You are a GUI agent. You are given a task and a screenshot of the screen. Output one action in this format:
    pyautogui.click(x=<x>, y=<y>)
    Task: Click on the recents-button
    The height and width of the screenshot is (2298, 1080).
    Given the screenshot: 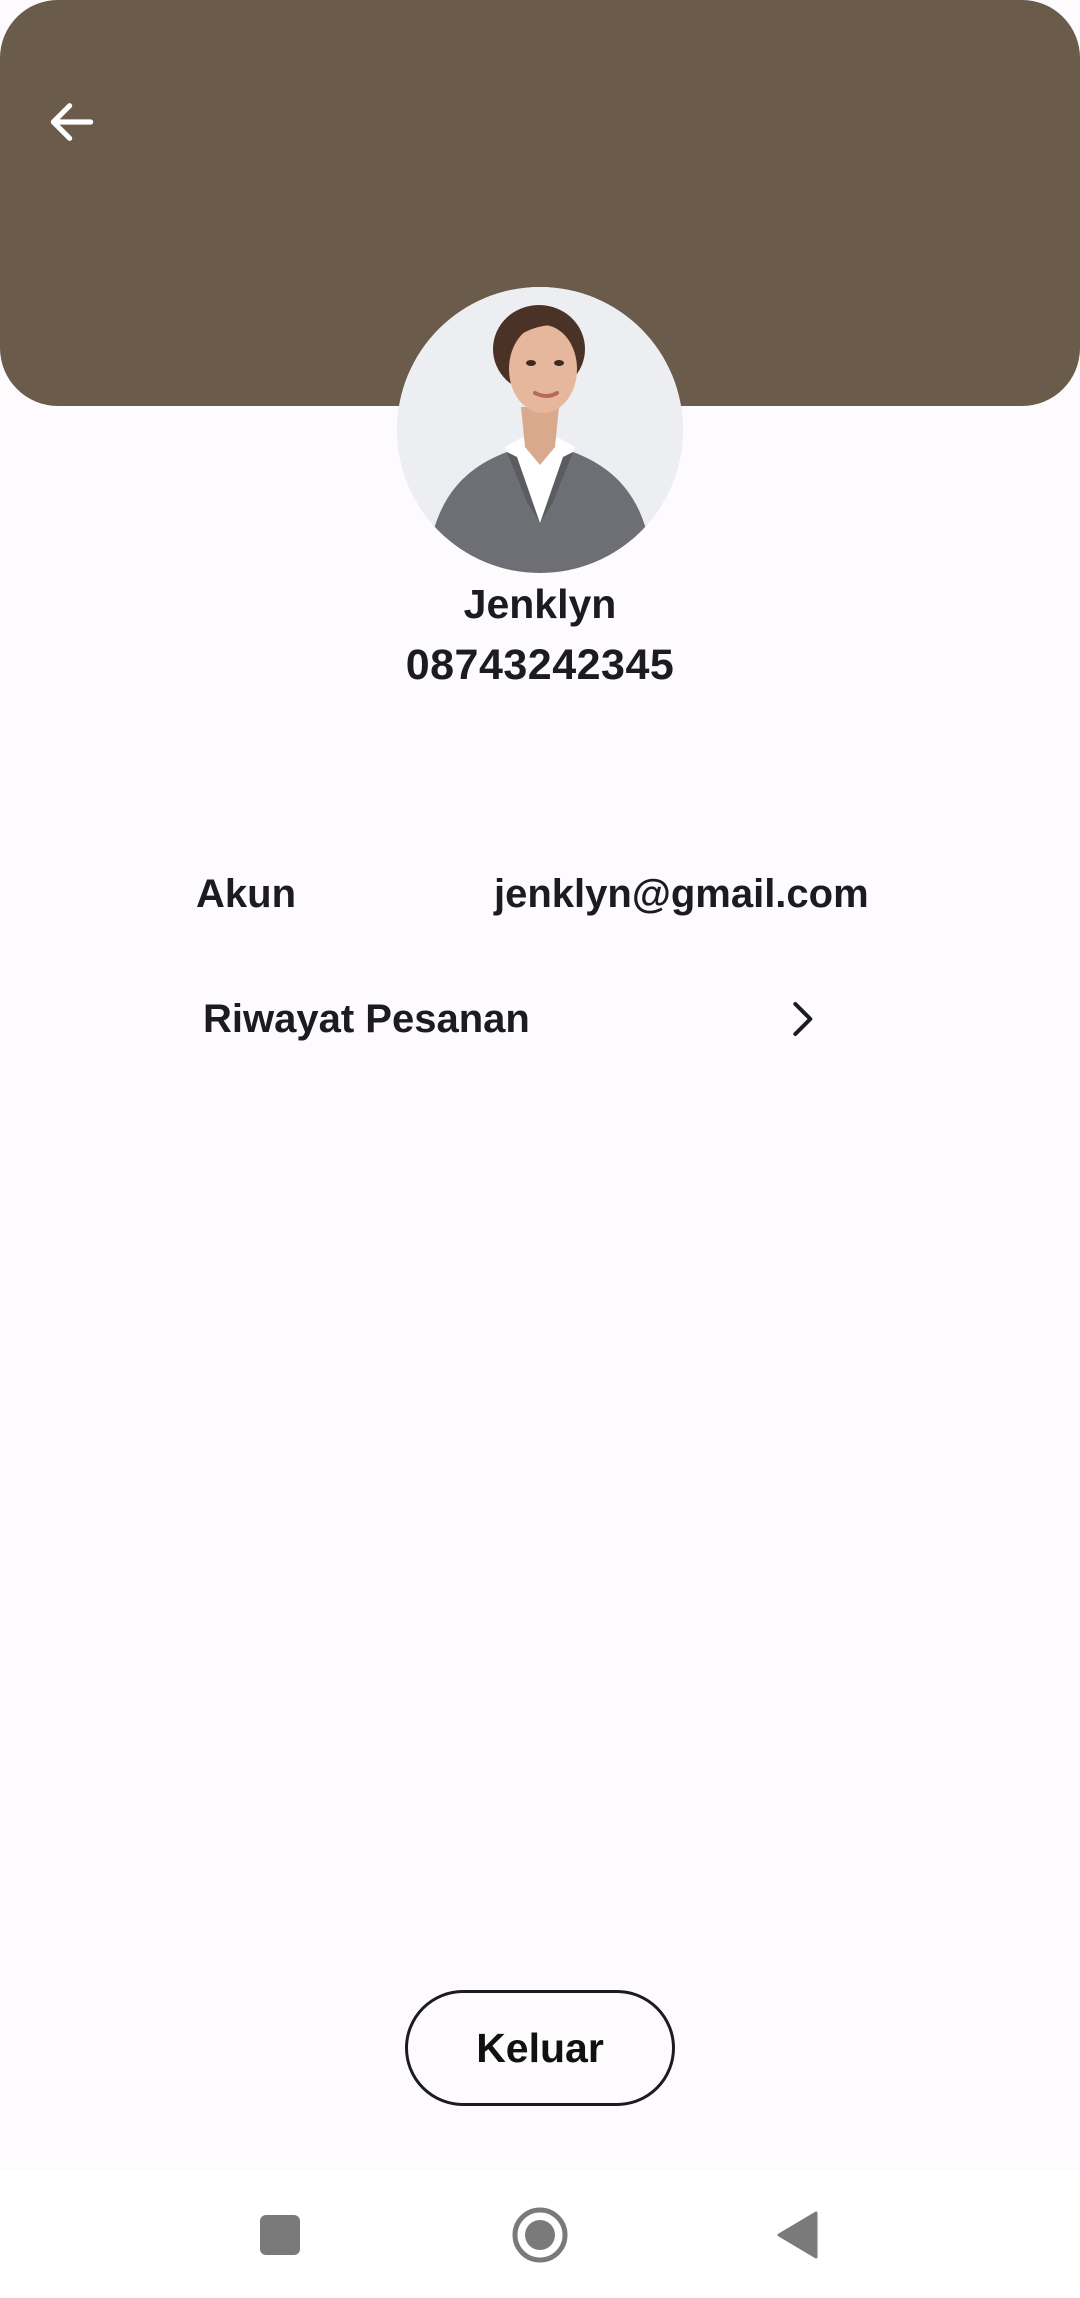 What is the action you would take?
    pyautogui.click(x=280, y=2235)
    